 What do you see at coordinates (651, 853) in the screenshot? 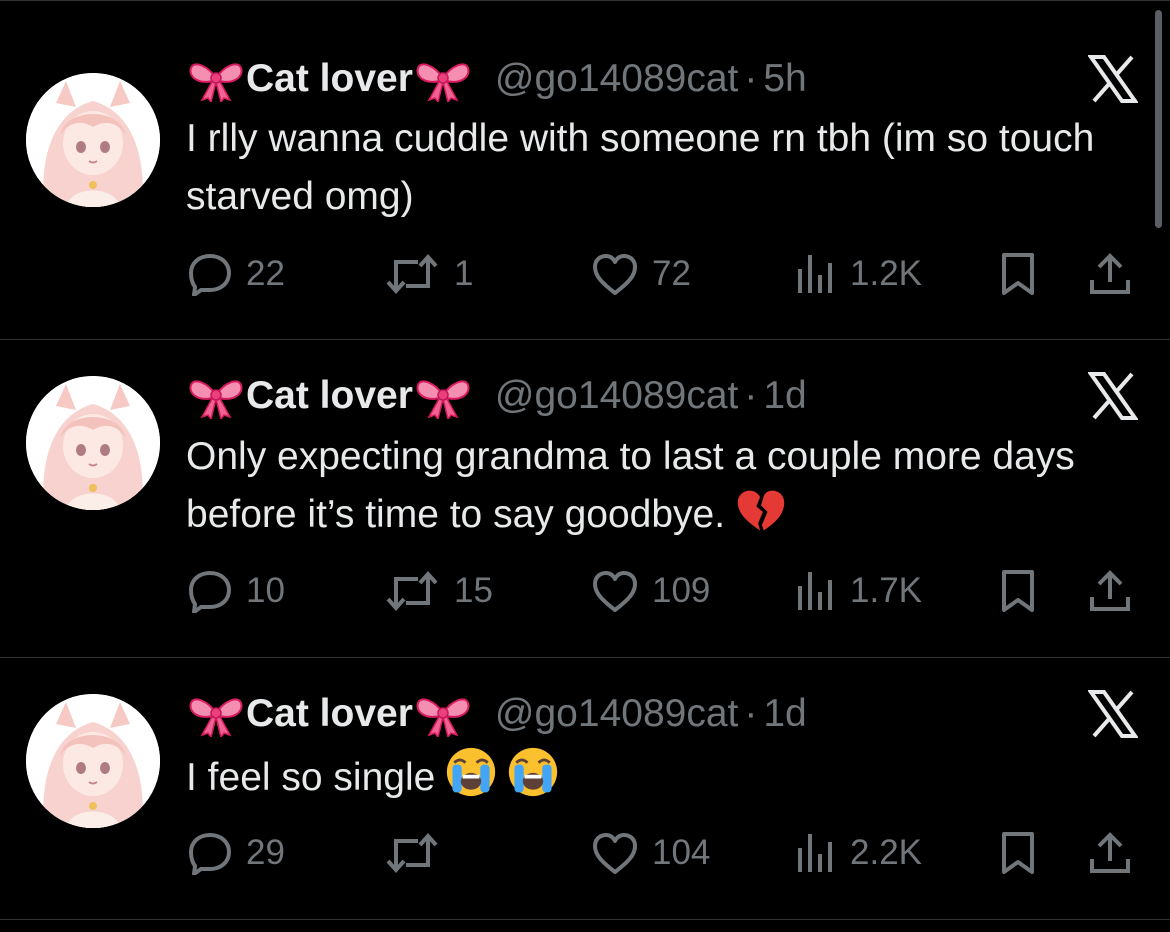
I see `like-button: 104` at bounding box center [651, 853].